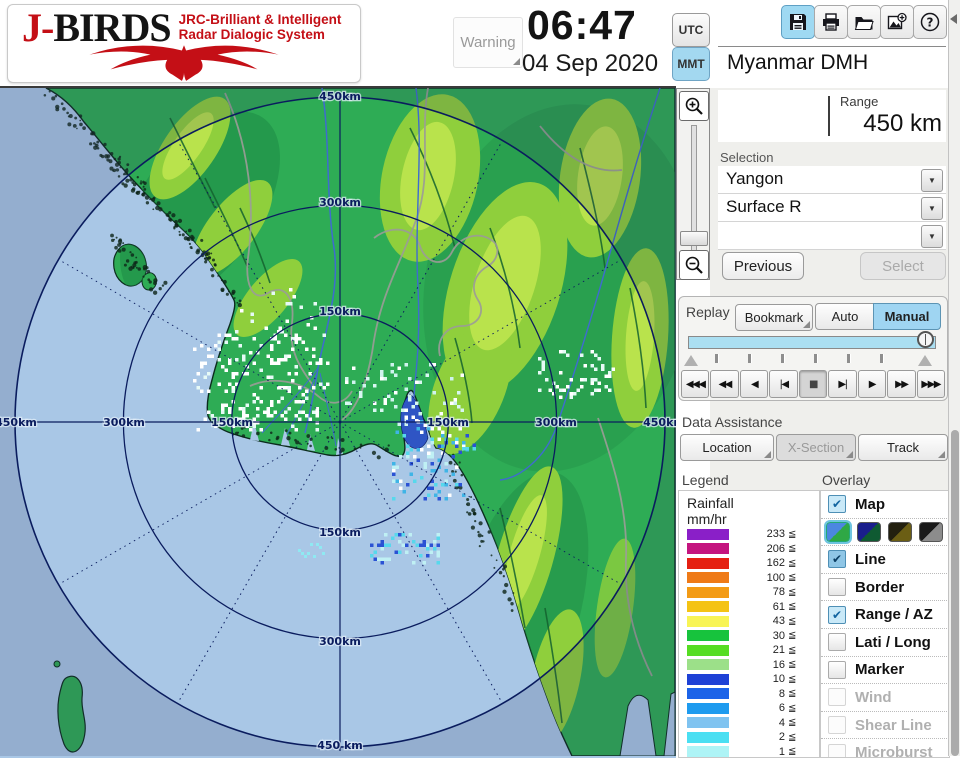 The height and width of the screenshot is (761, 960). Describe the element at coordinates (832, 46) in the screenshot. I see `header-separator` at that location.